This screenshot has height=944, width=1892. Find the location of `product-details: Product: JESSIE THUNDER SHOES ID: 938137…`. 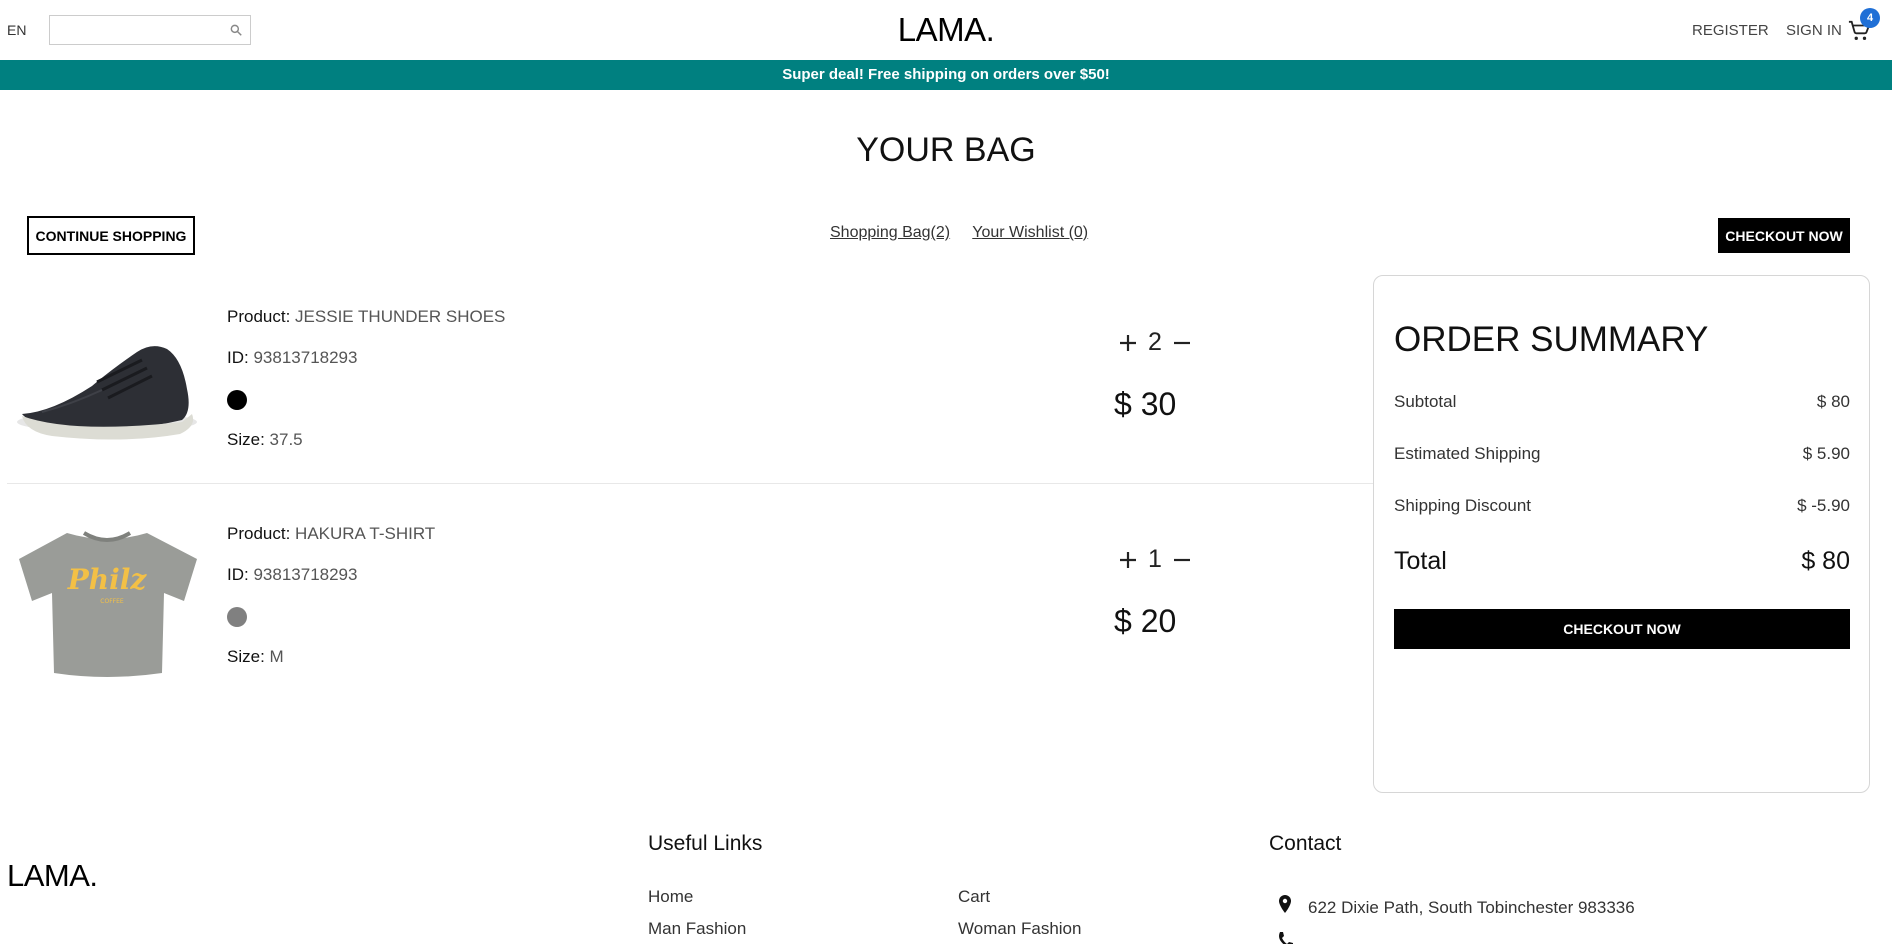

product-details: Product: JESSIE THUNDER SHOES ID: 938137… is located at coordinates (366, 388).